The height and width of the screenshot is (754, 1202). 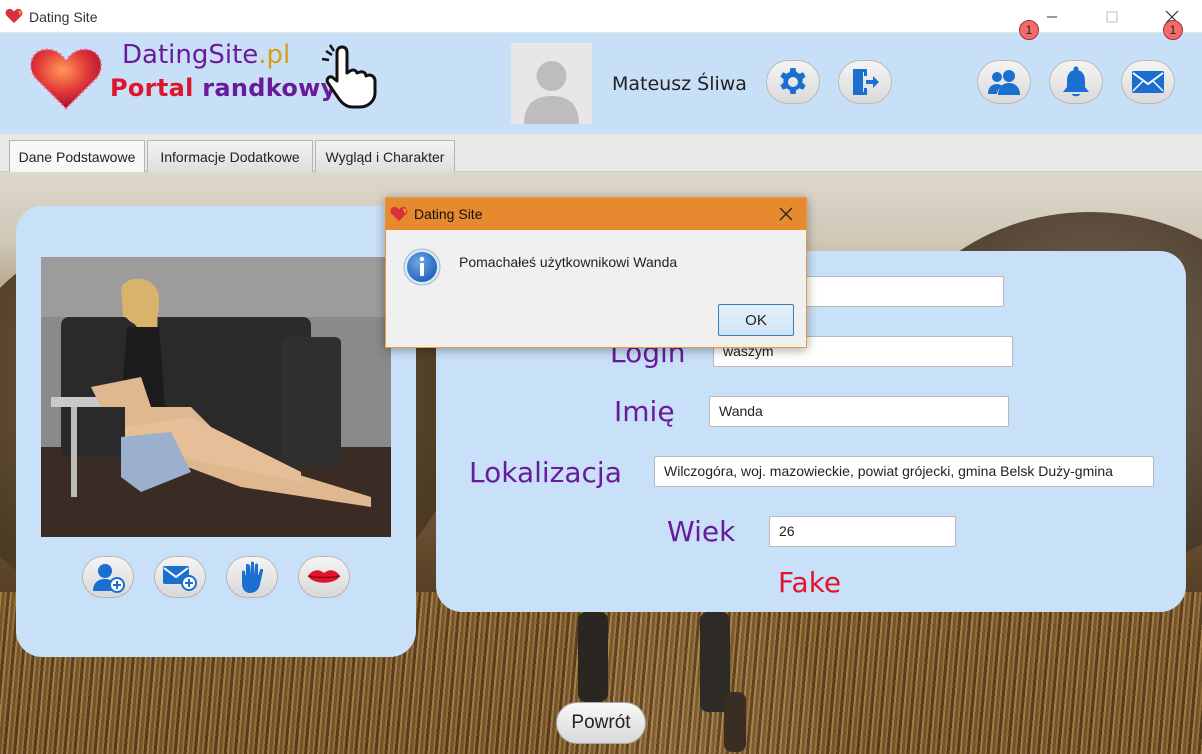 I want to click on tab-wyglad-i-charakter: Wygląd i Charakter, so click(x=385, y=156).